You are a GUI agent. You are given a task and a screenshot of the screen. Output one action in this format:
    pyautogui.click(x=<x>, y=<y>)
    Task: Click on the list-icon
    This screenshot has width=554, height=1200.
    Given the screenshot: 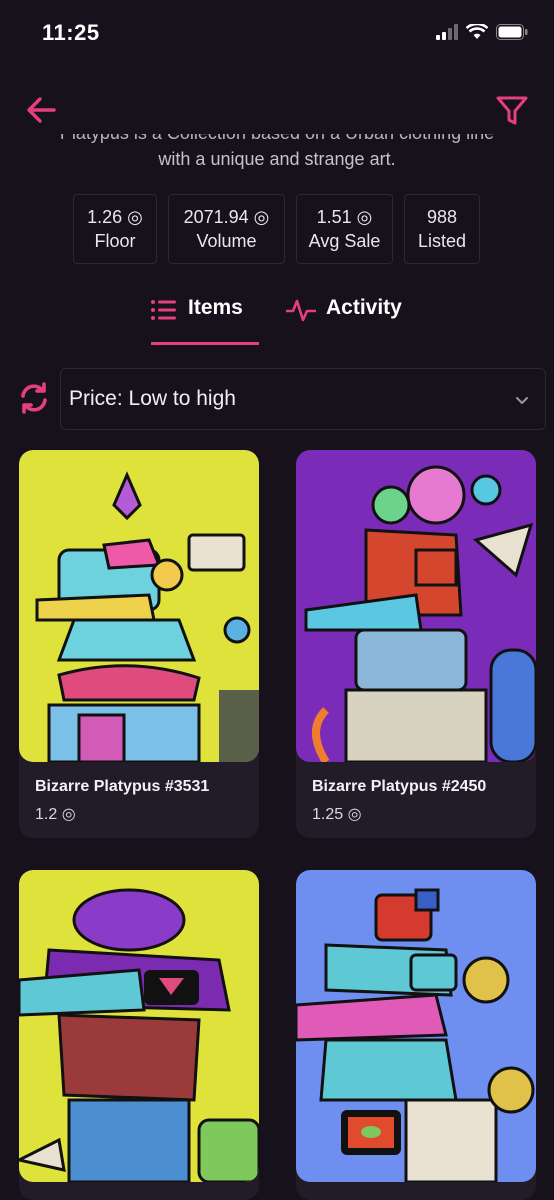 What is the action you would take?
    pyautogui.click(x=163, y=310)
    